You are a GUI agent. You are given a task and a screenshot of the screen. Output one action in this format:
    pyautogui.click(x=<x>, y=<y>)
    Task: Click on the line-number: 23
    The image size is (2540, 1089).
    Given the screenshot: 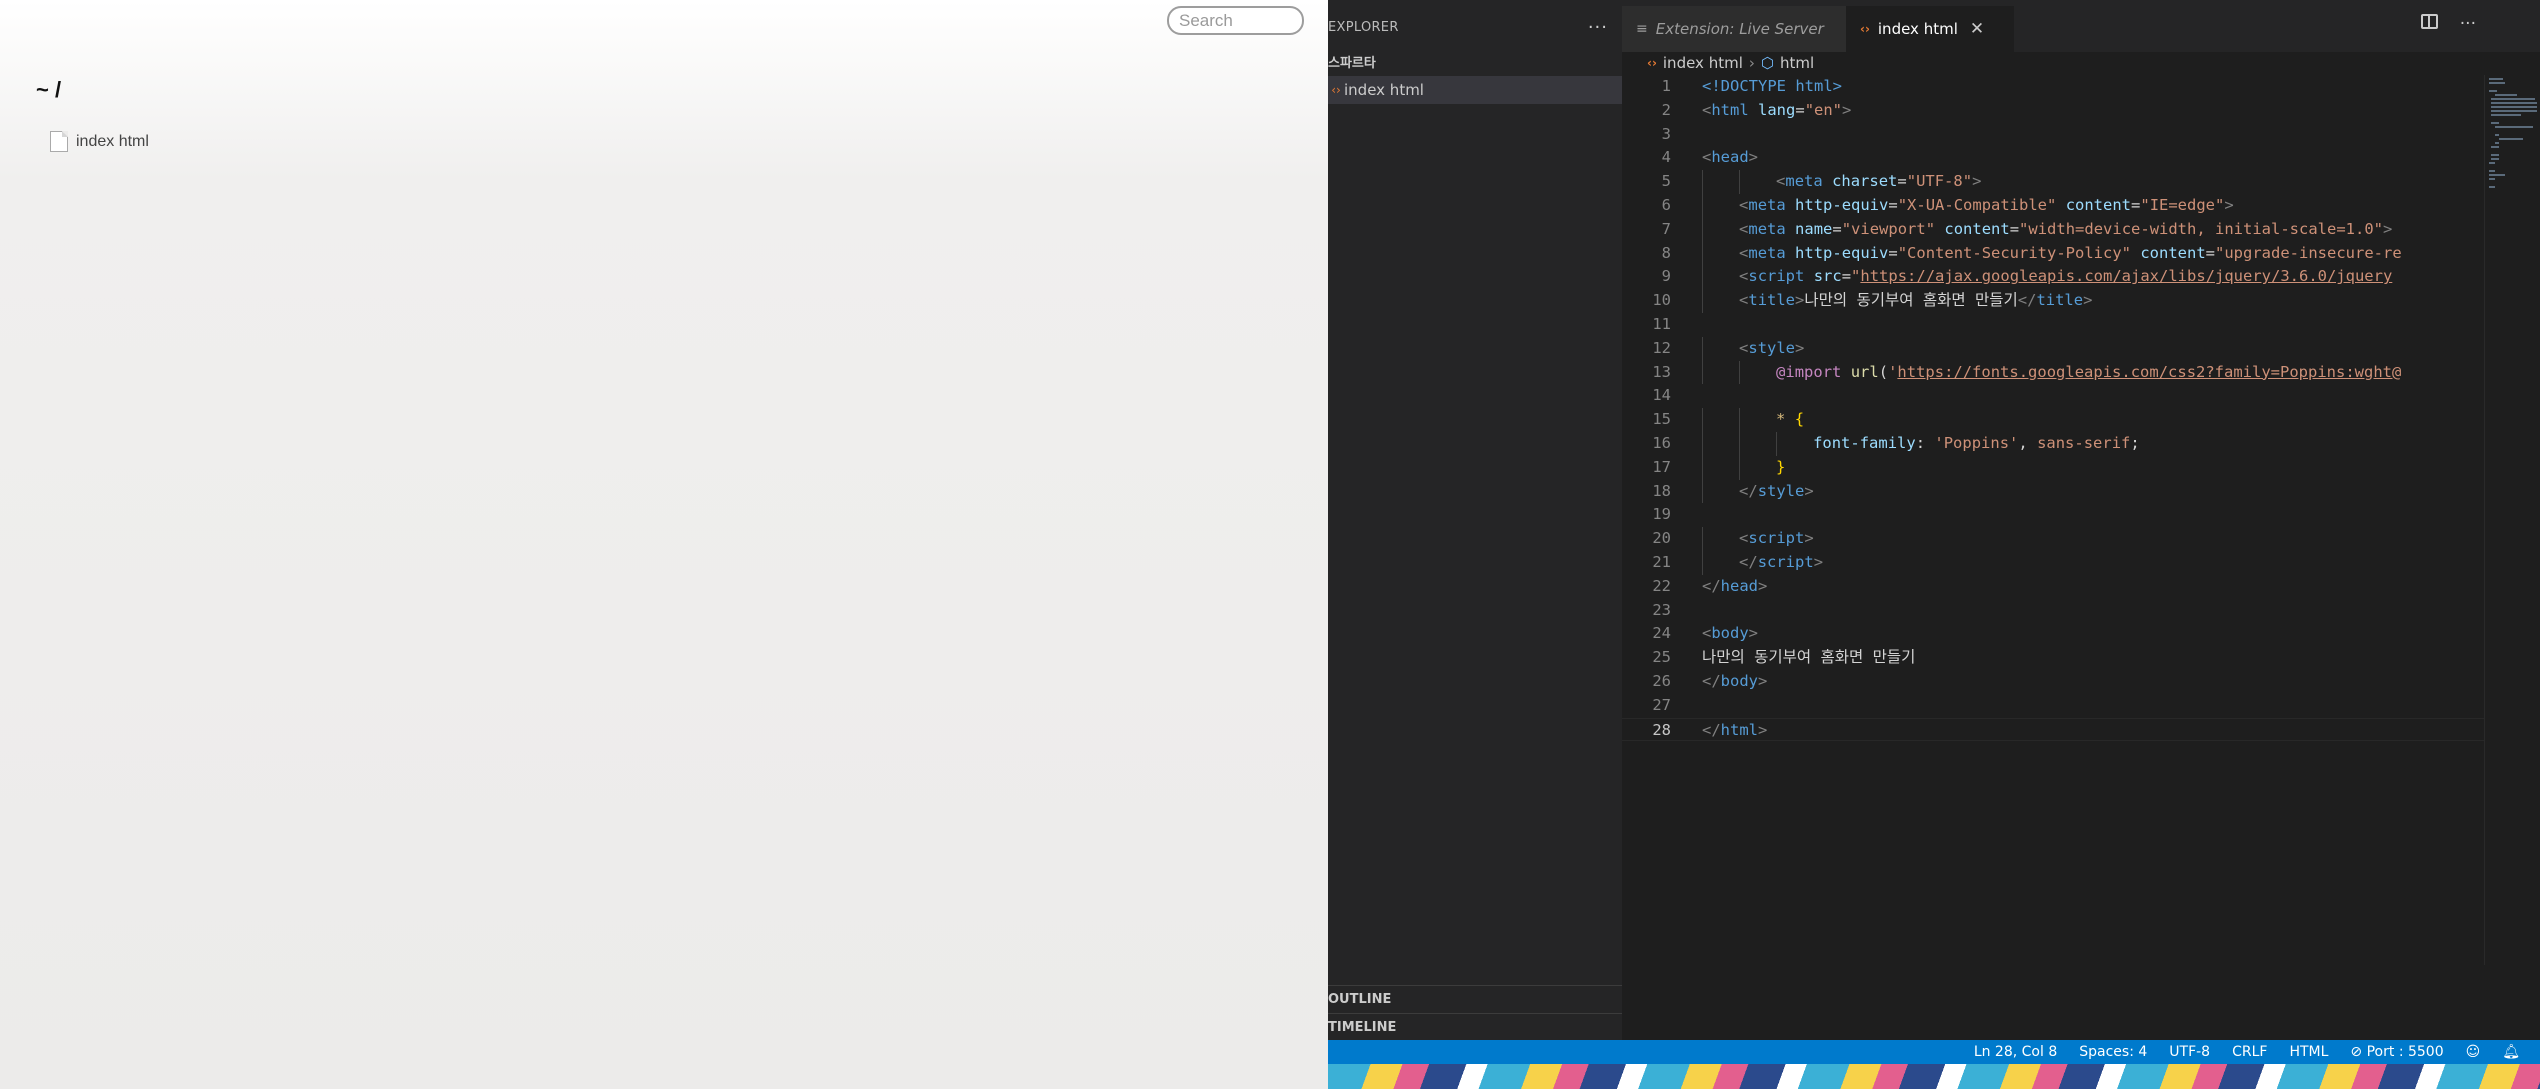 What is the action you would take?
    pyautogui.click(x=1661, y=609)
    